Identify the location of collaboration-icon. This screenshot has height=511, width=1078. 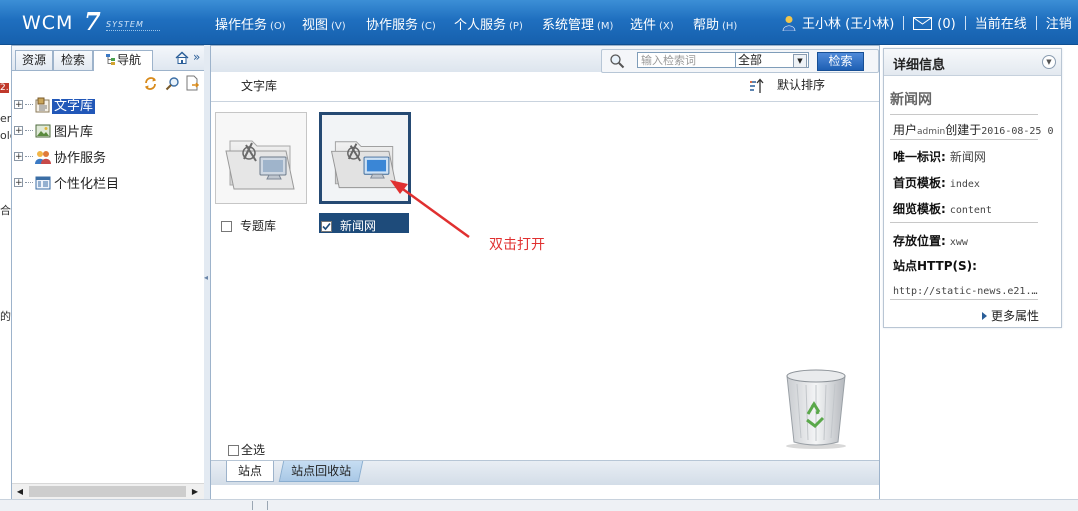
(43, 157).